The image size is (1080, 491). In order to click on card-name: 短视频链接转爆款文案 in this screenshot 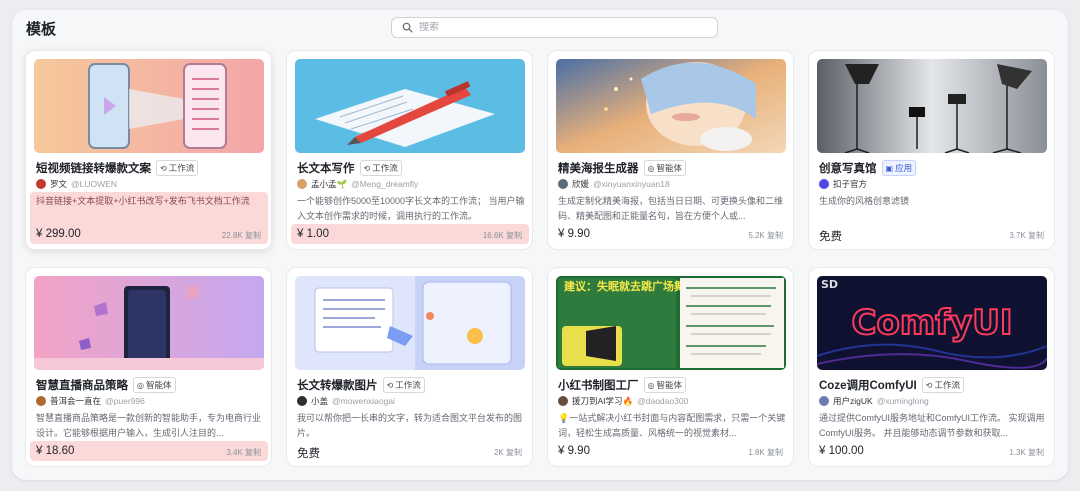, I will do `click(93, 169)`.